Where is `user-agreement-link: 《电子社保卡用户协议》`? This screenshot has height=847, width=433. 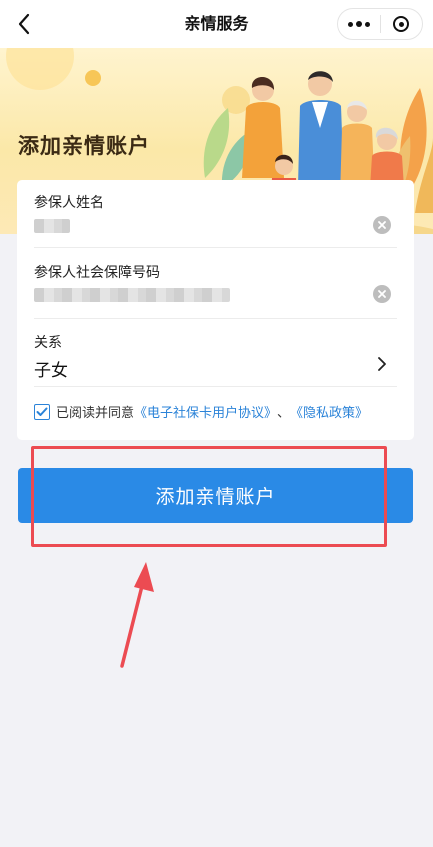 user-agreement-link: 《电子社保卡用户协议》 is located at coordinates (205, 411).